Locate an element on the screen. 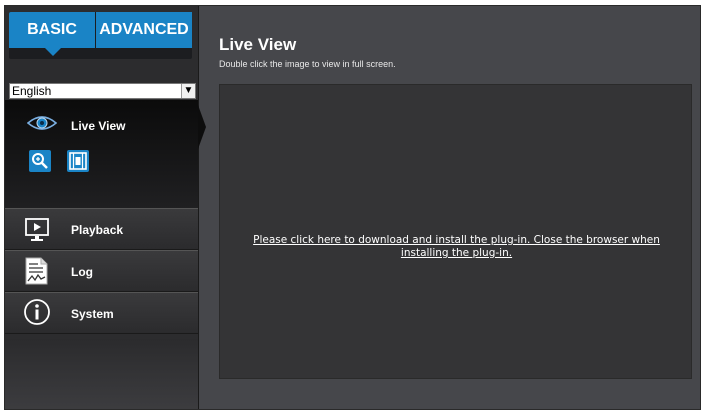 This screenshot has width=704, height=413. live-view-section: Live View is located at coordinates (101, 155).